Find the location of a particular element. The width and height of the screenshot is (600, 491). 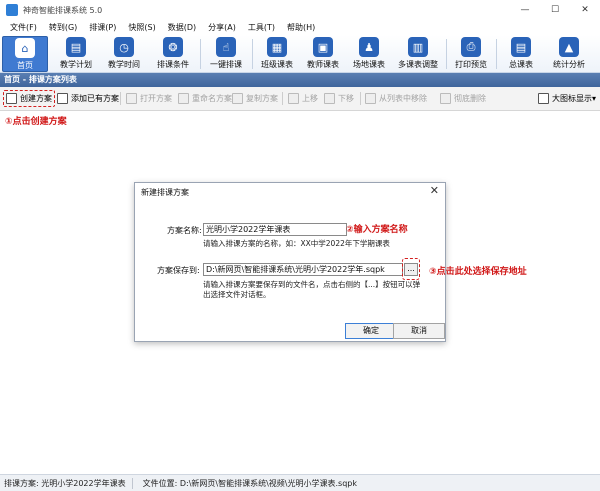

tool-label: 教学时间 is located at coordinates (124, 64).